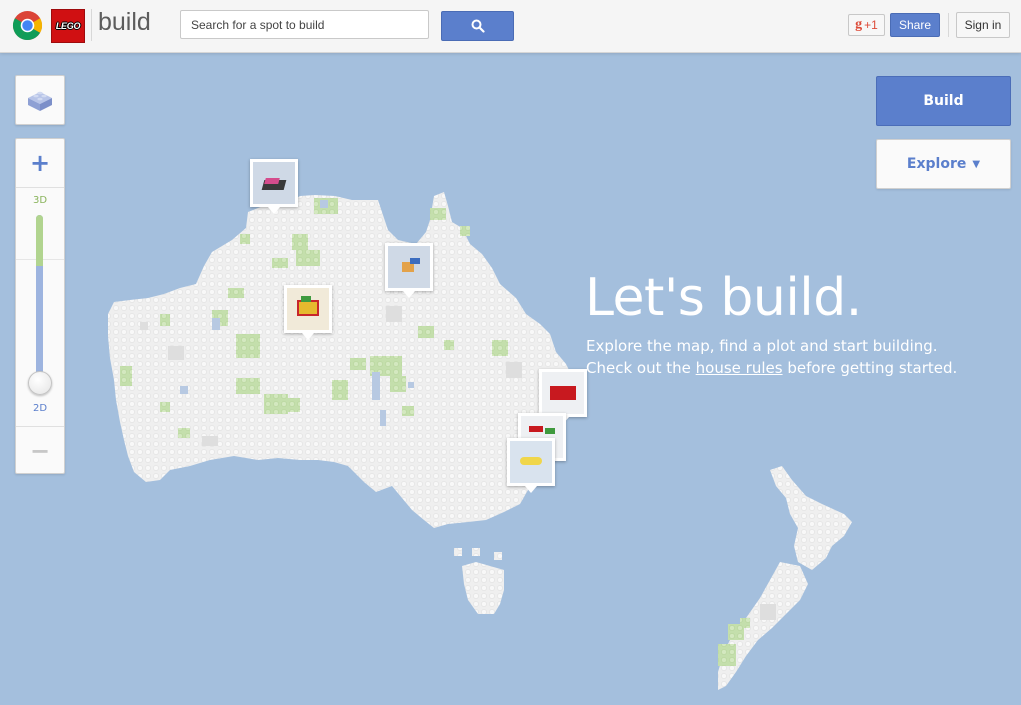  I want to click on brand-title: build, so click(124, 22).